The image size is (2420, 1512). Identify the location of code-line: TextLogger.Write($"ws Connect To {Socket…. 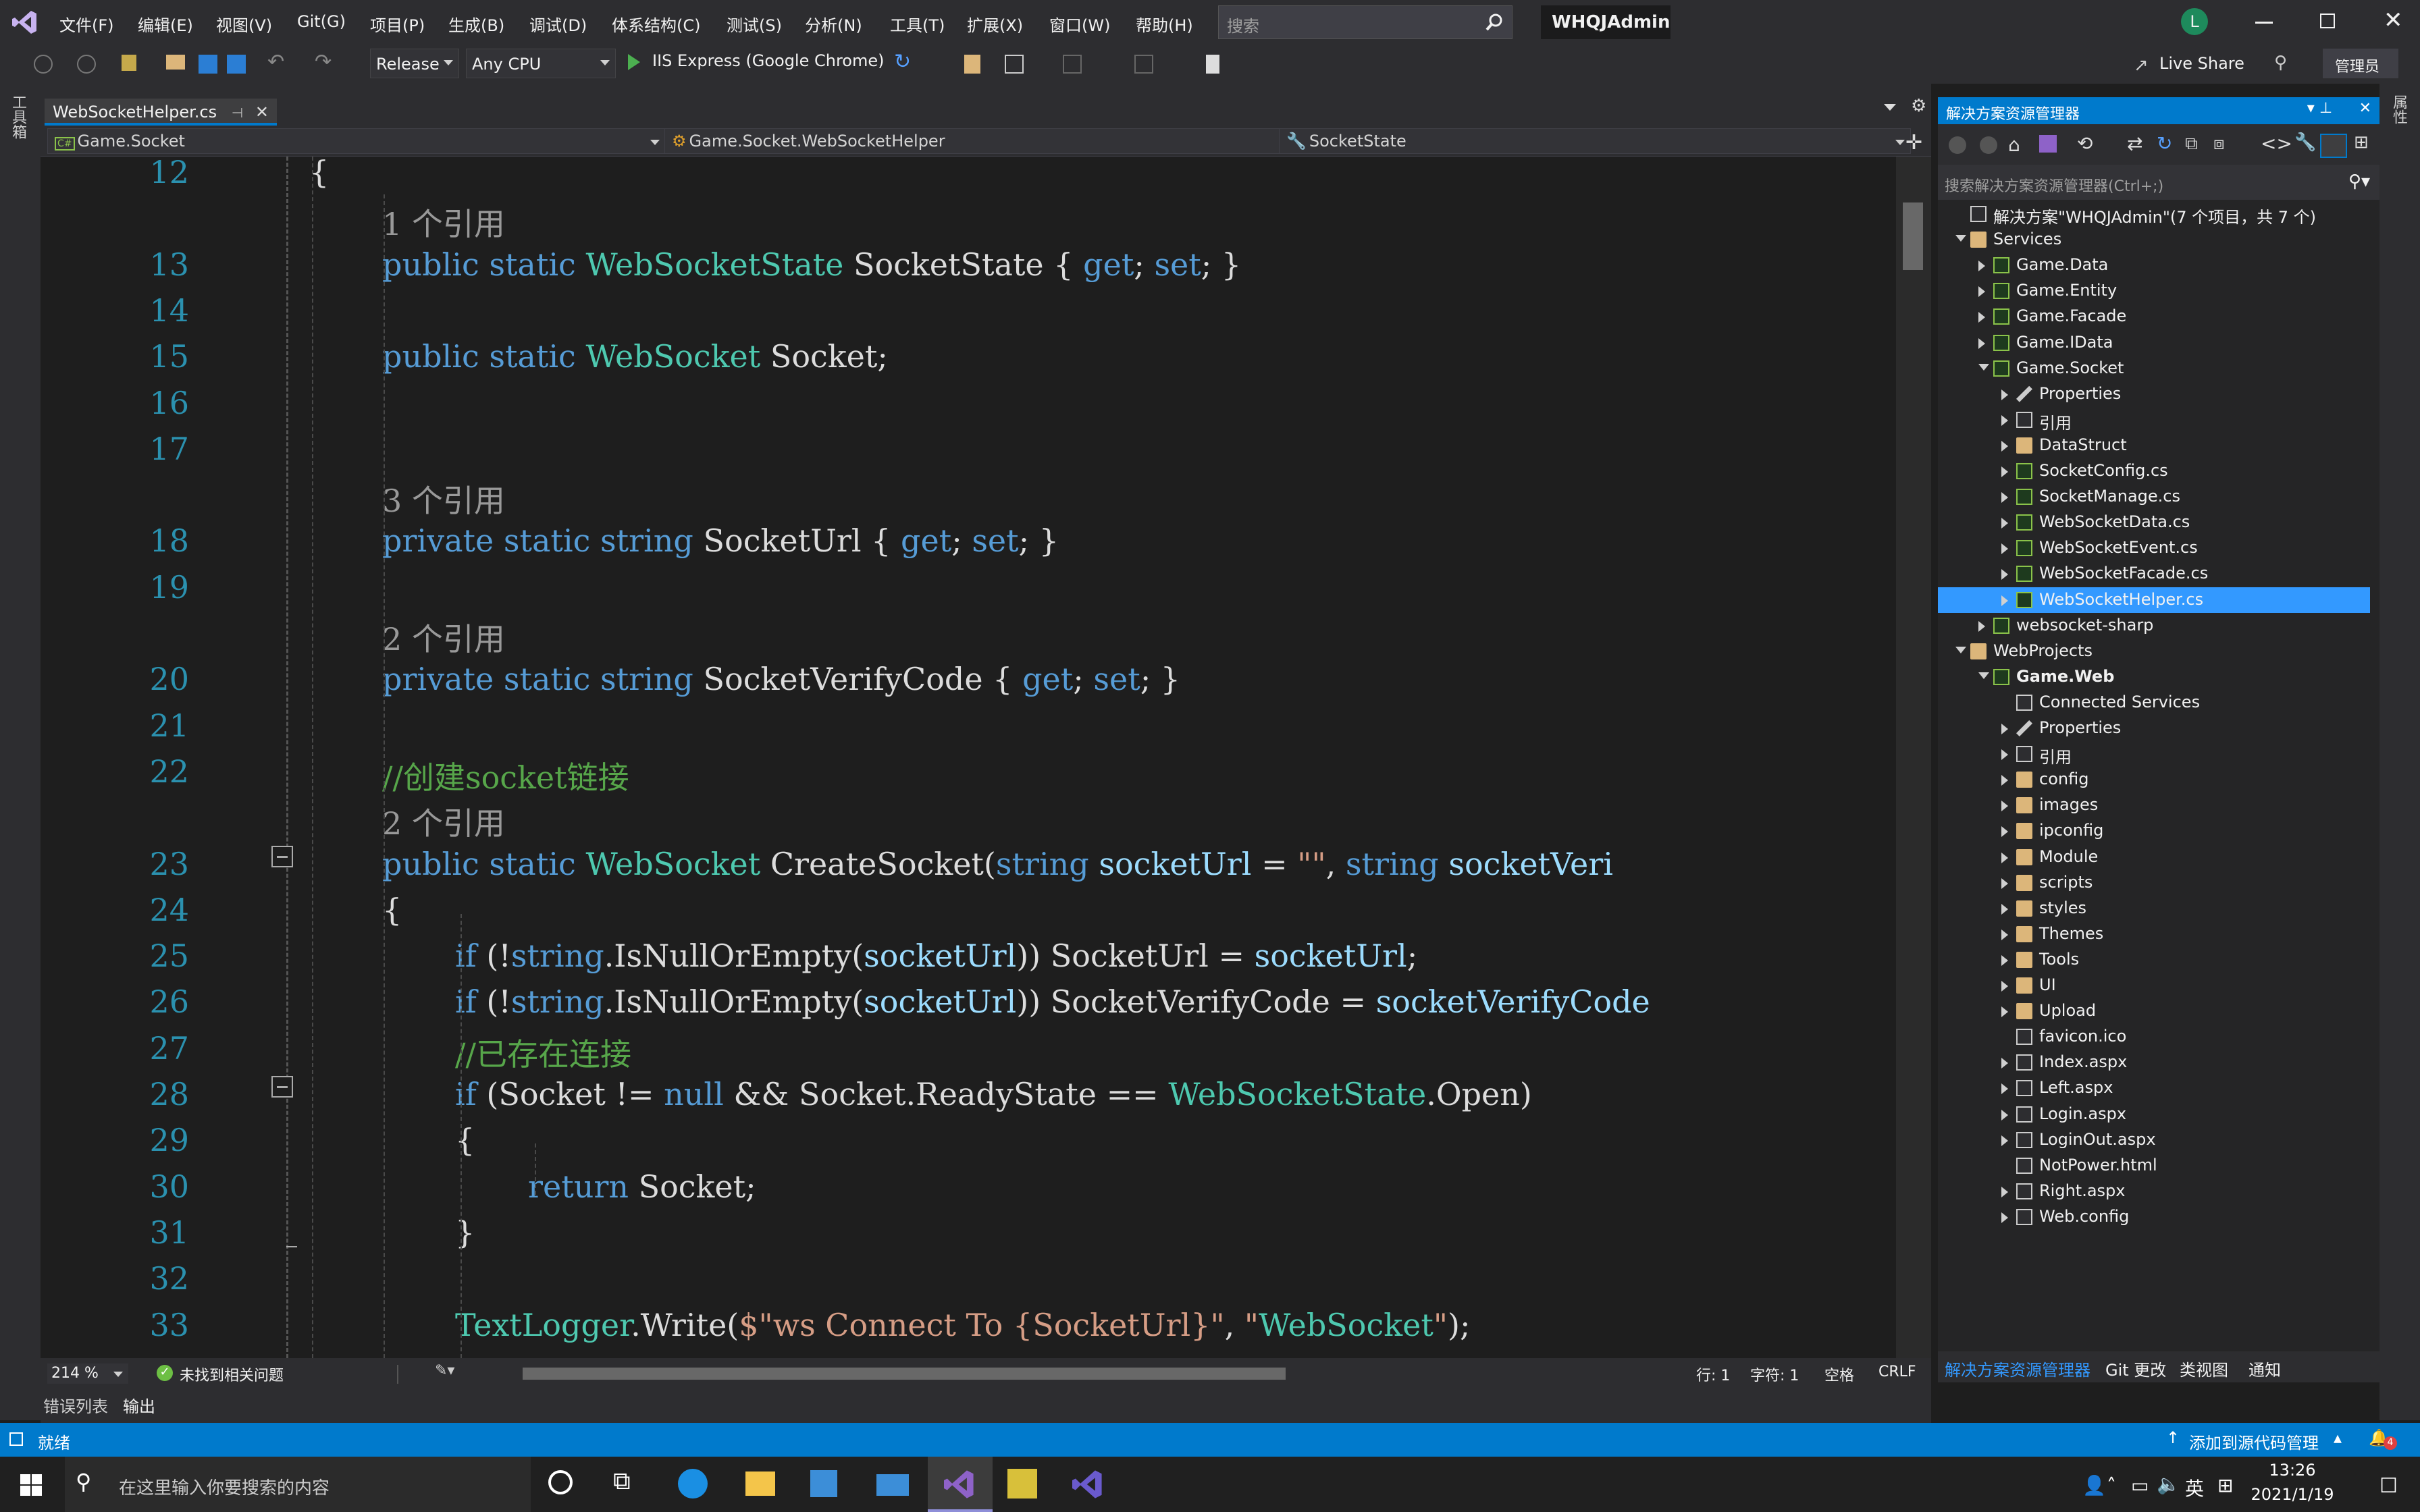
(962, 1325).